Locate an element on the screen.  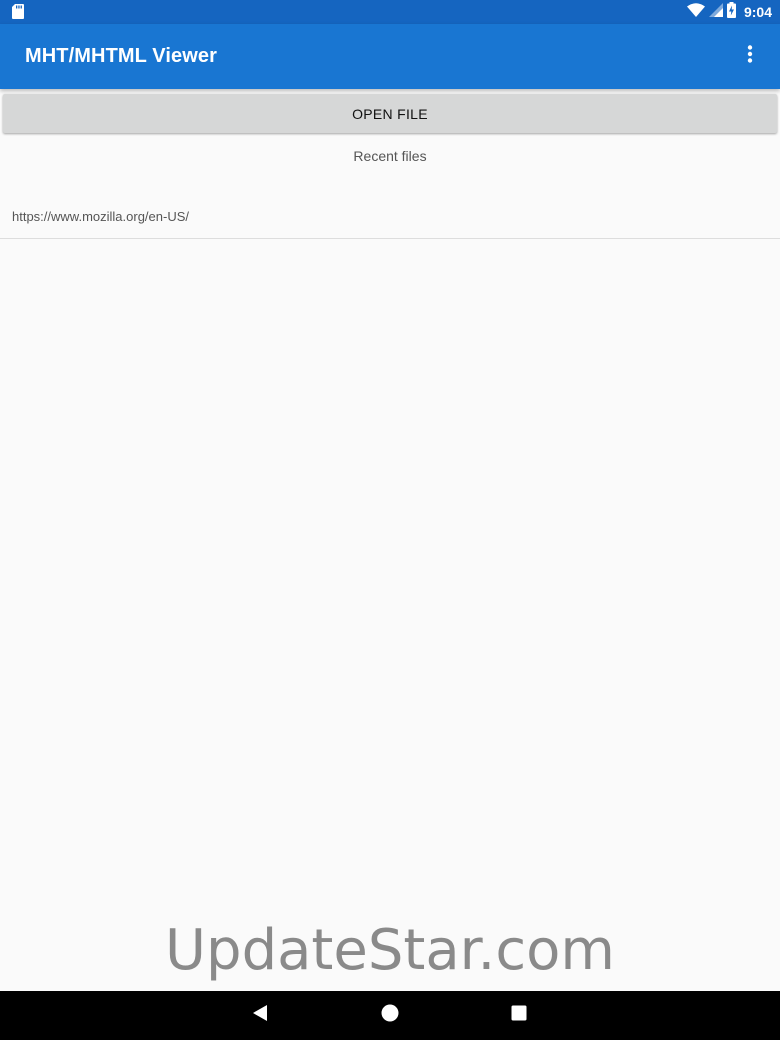
status-icons: 9:04 is located at coordinates (729, 12).